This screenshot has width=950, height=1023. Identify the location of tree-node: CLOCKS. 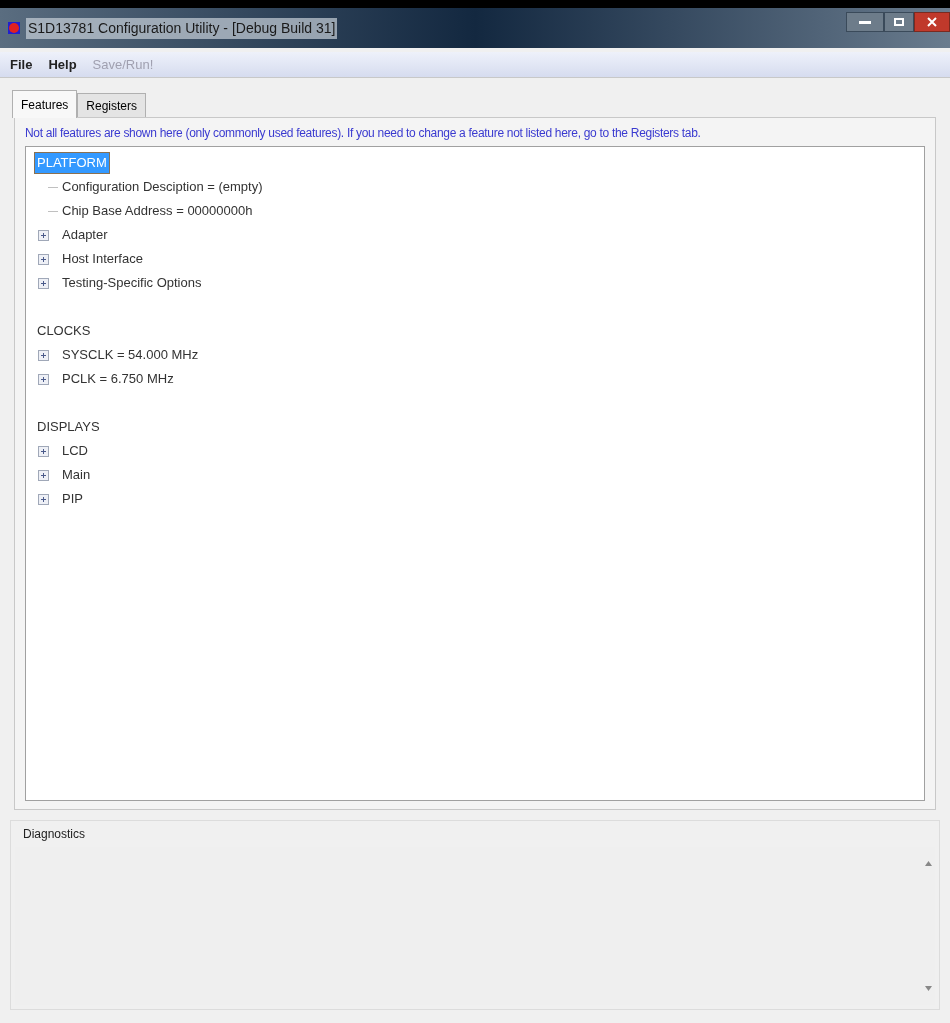
(64, 331).